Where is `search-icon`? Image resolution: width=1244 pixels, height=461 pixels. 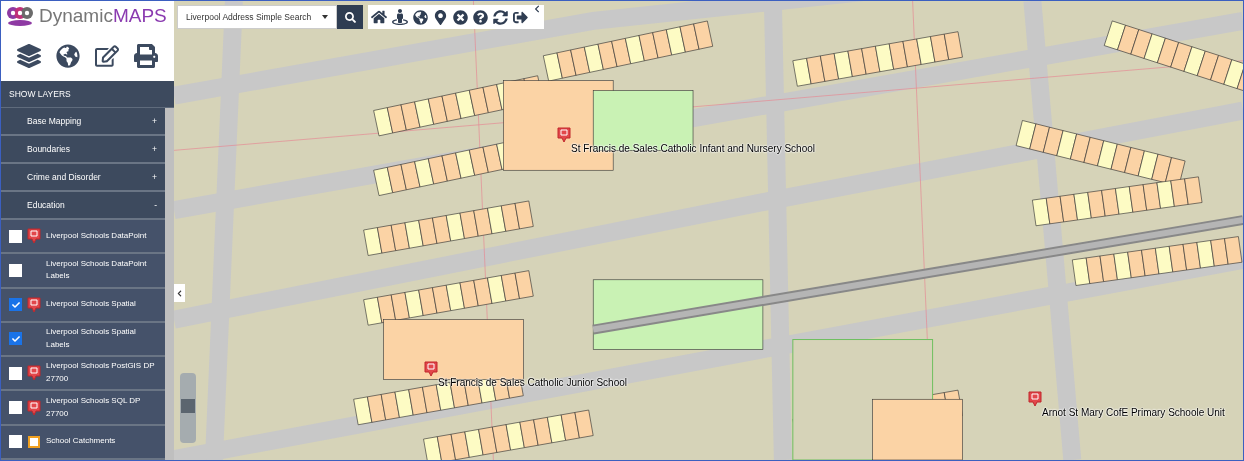 search-icon is located at coordinates (350, 17).